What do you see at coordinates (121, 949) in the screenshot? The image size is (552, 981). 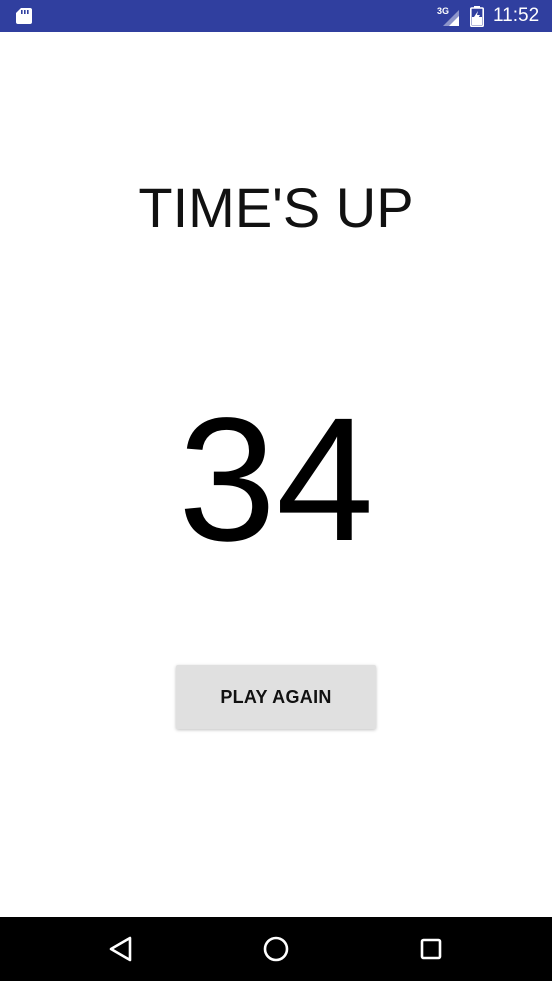 I see `back-icon` at bounding box center [121, 949].